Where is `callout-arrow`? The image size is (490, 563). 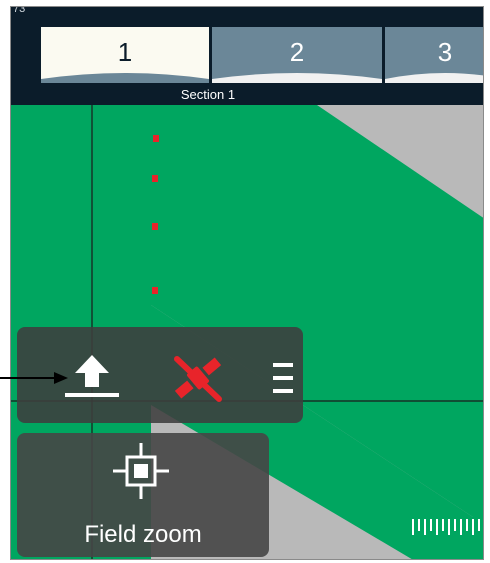
callout-arrow is located at coordinates (34, 378).